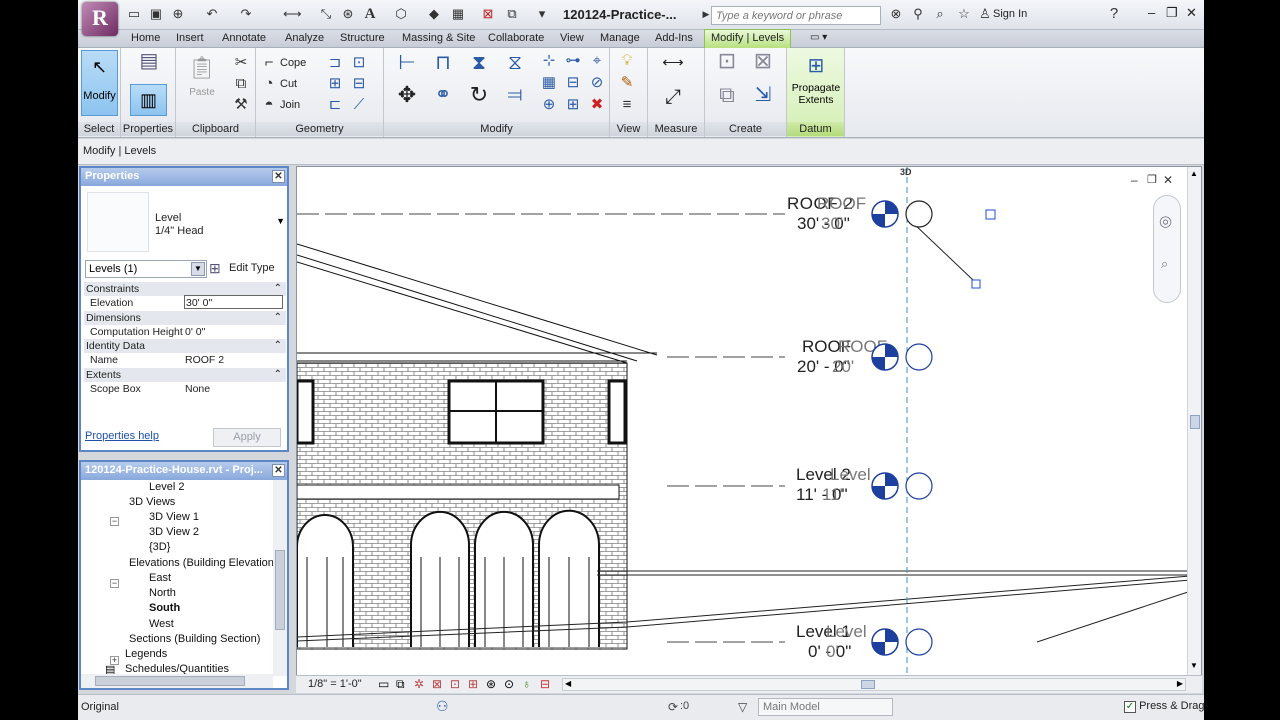 Image resolution: width=1280 pixels, height=720 pixels. I want to click on tab-structure: Structure, so click(362, 39).